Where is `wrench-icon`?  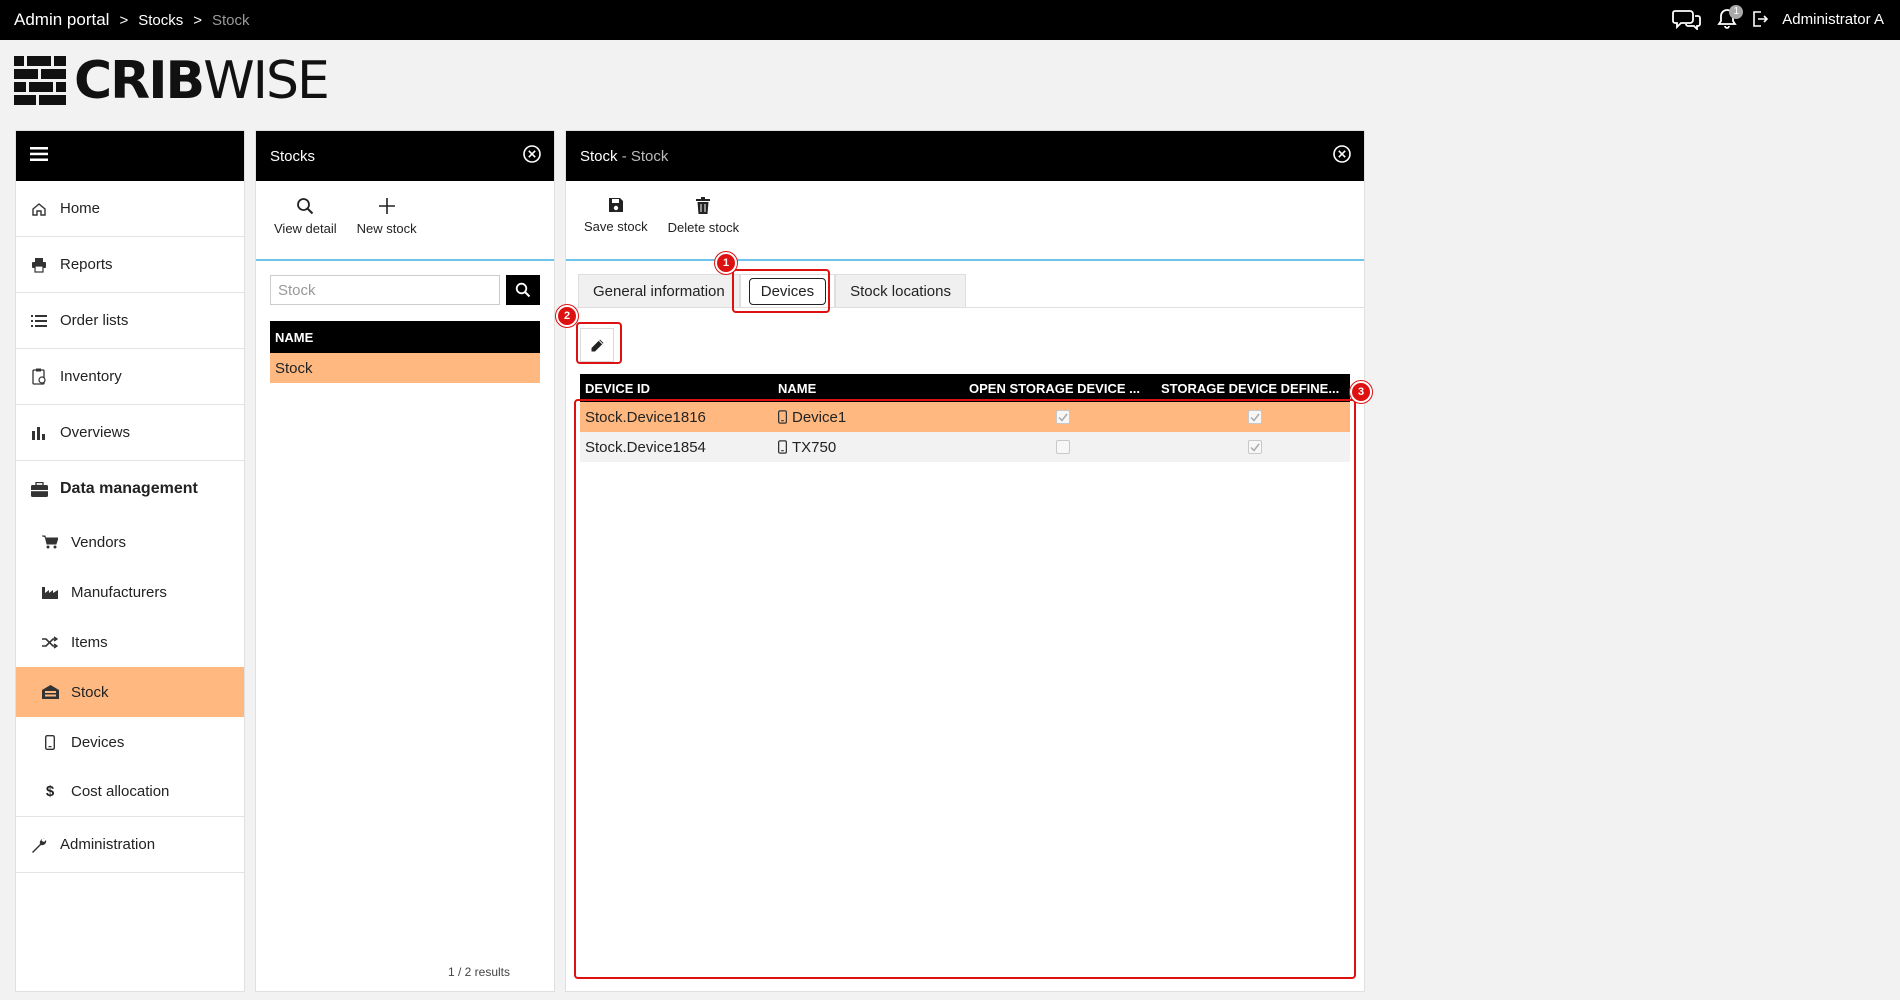
wrench-icon is located at coordinates (39, 845).